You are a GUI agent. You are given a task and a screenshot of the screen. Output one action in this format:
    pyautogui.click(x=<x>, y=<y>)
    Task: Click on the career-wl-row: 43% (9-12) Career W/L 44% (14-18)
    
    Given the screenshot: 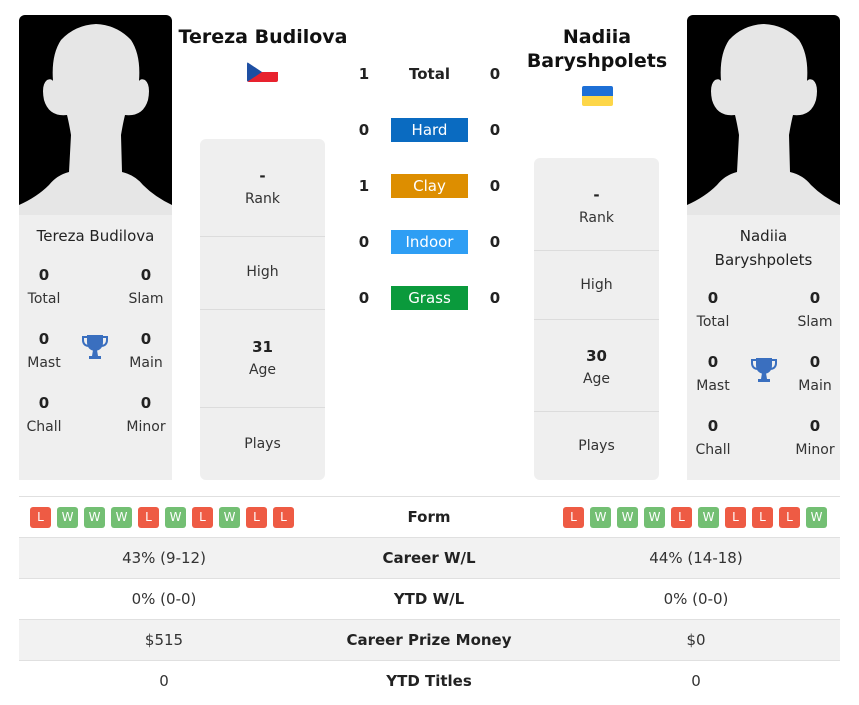 What is the action you would take?
    pyautogui.click(x=429, y=557)
    